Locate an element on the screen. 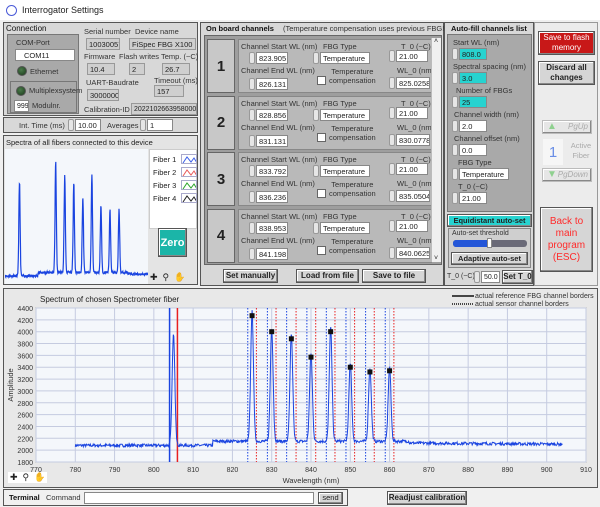  wl0-input: 830.0778 is located at coordinates (413, 139).